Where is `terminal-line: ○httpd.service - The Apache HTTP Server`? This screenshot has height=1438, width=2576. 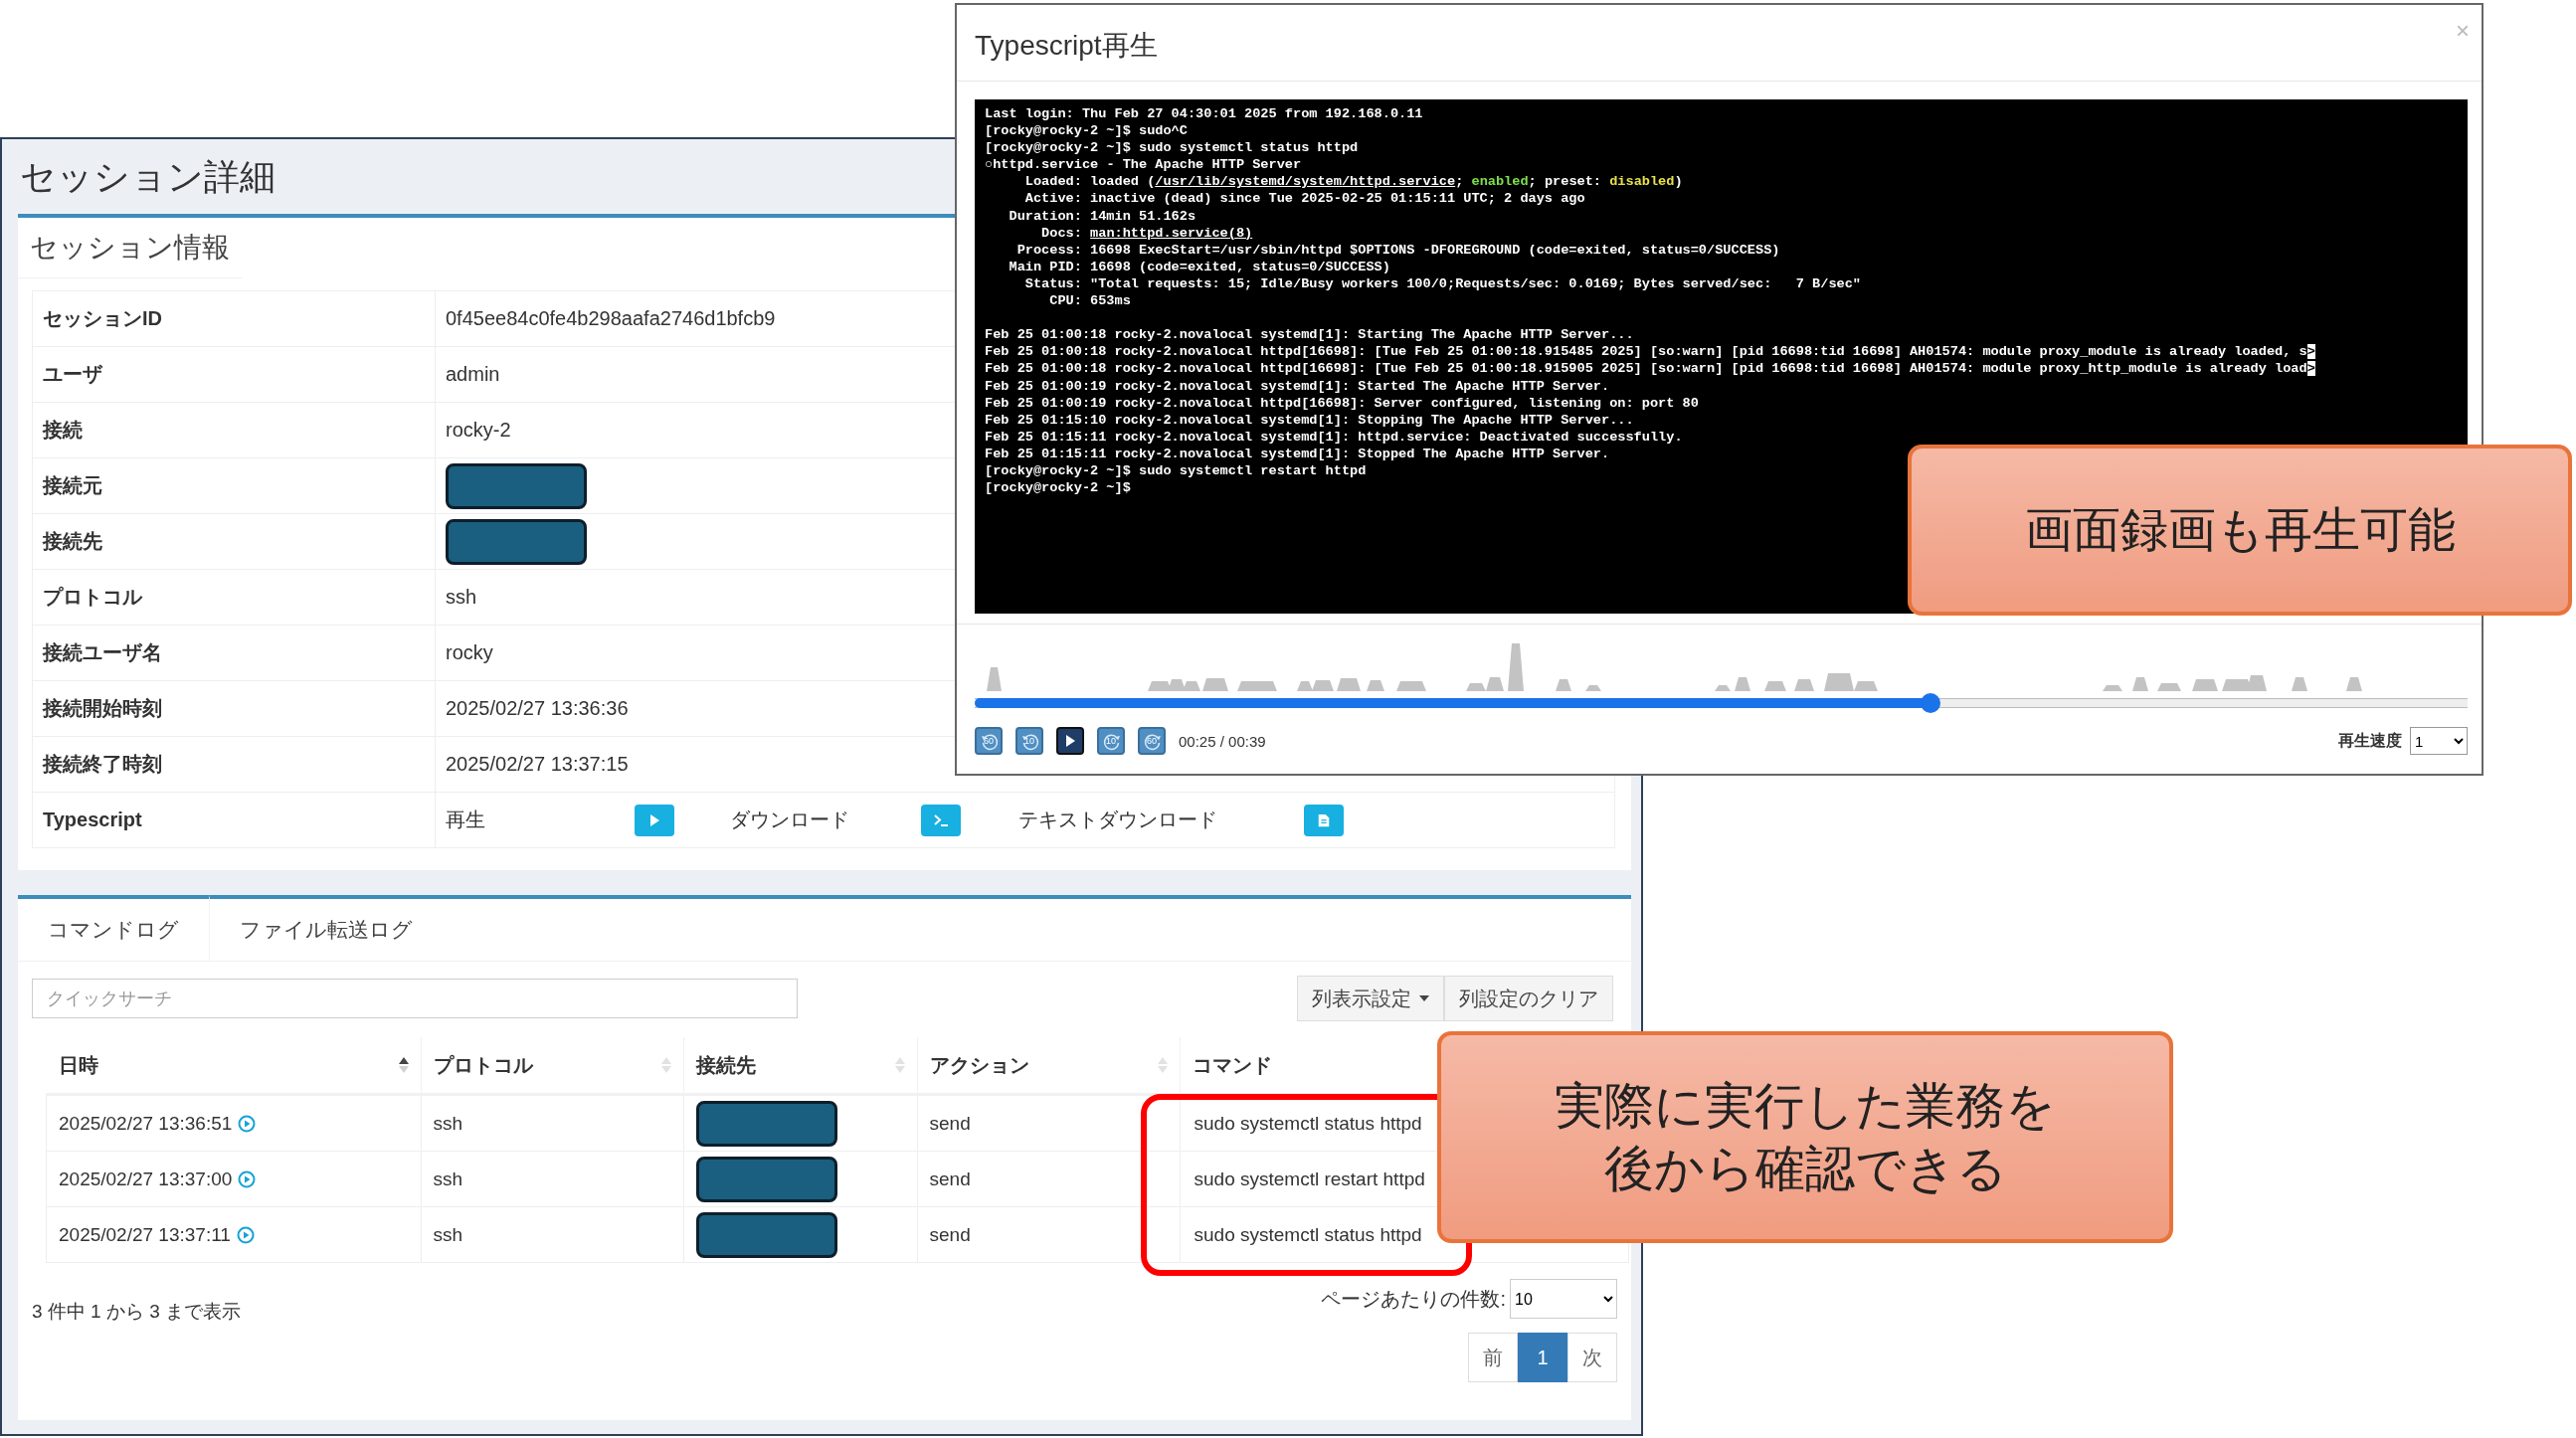 terminal-line: ○httpd.service - The Apache HTTP Server is located at coordinates (1143, 165).